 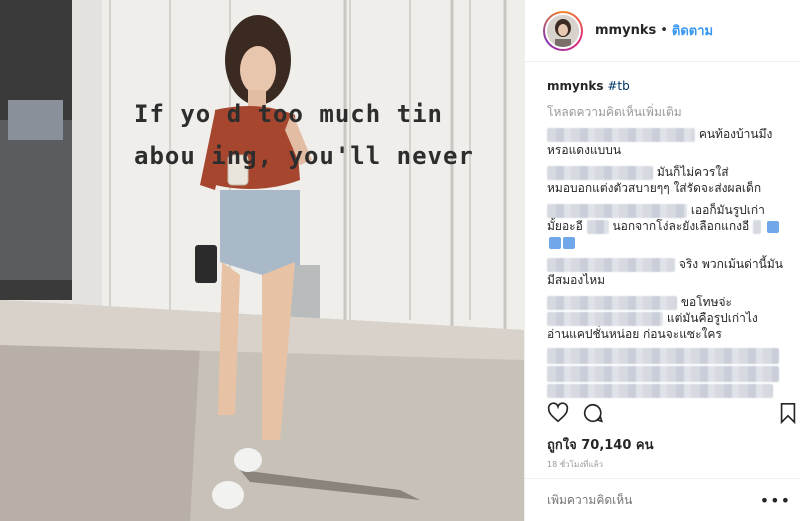 I want to click on heart-icon, so click(x=558, y=413).